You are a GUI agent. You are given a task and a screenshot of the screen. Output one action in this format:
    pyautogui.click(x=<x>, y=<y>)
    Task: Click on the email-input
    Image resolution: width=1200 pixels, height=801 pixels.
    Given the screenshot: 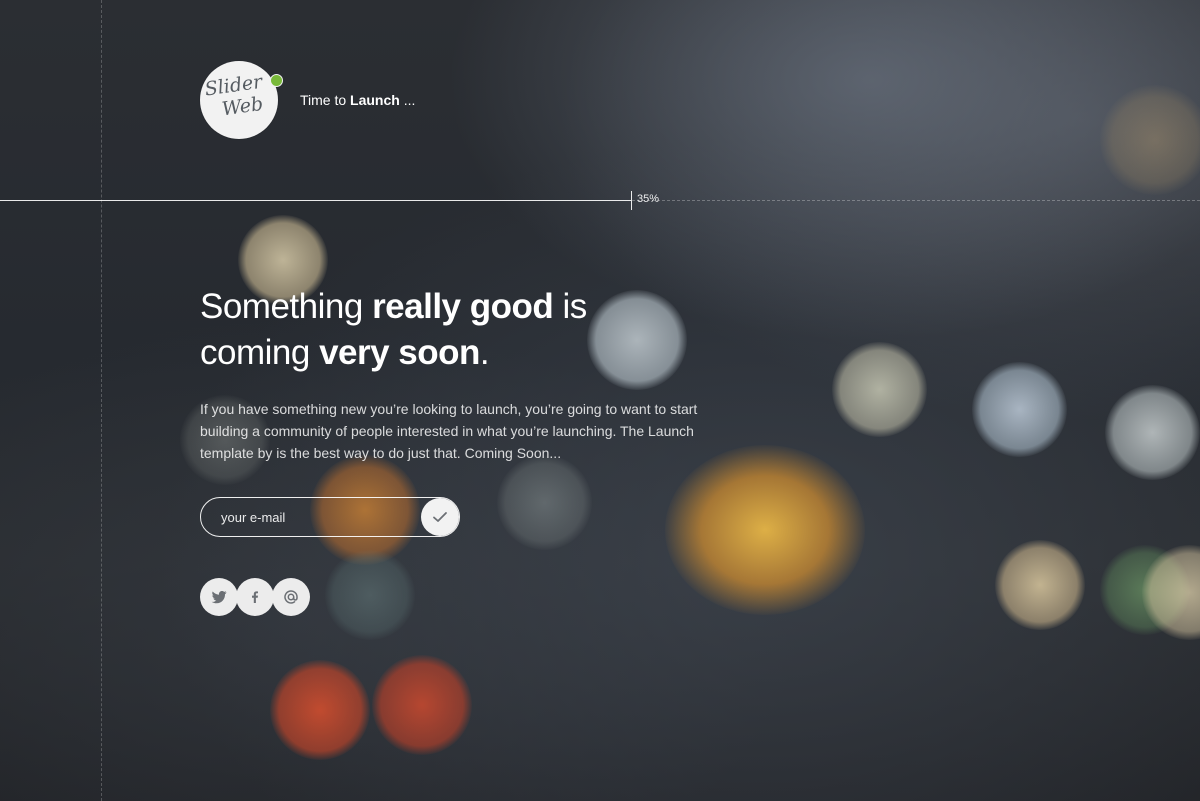 What is the action you would take?
    pyautogui.click(x=310, y=517)
    